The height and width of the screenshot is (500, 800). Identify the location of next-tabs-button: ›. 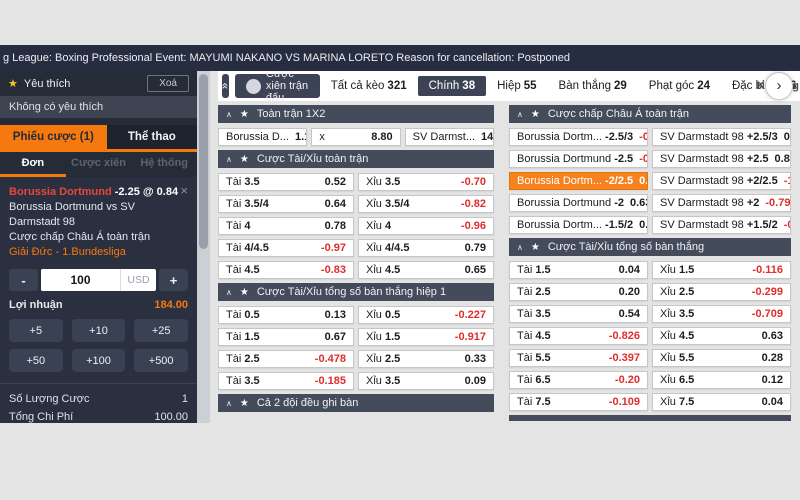
(779, 86).